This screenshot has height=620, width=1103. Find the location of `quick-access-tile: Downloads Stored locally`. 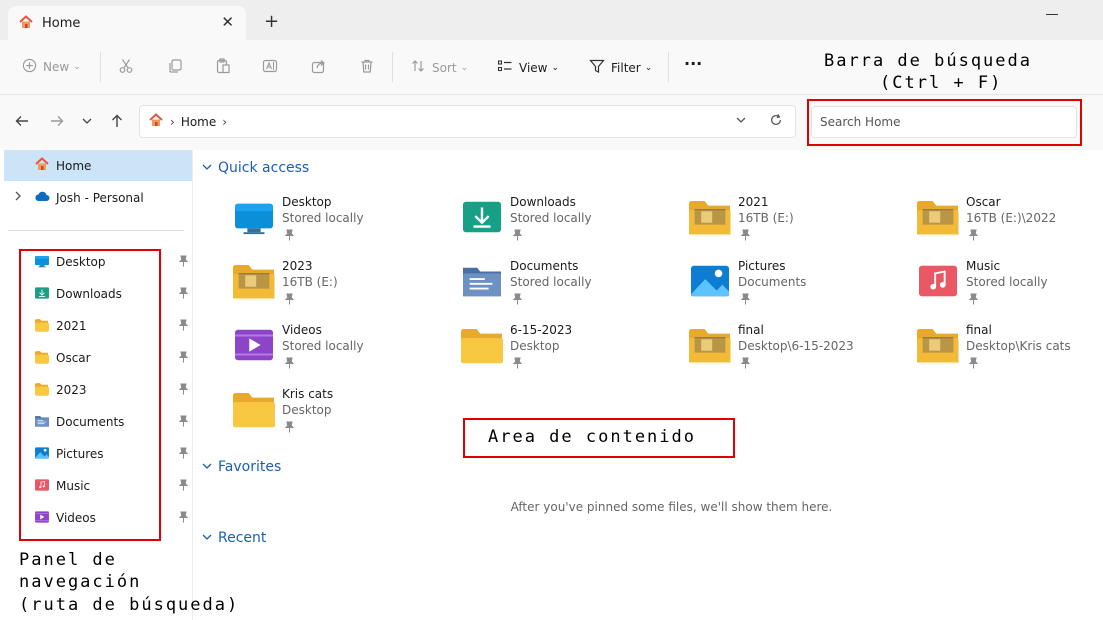

quick-access-tile: Downloads Stored locally is located at coordinates (570, 222).